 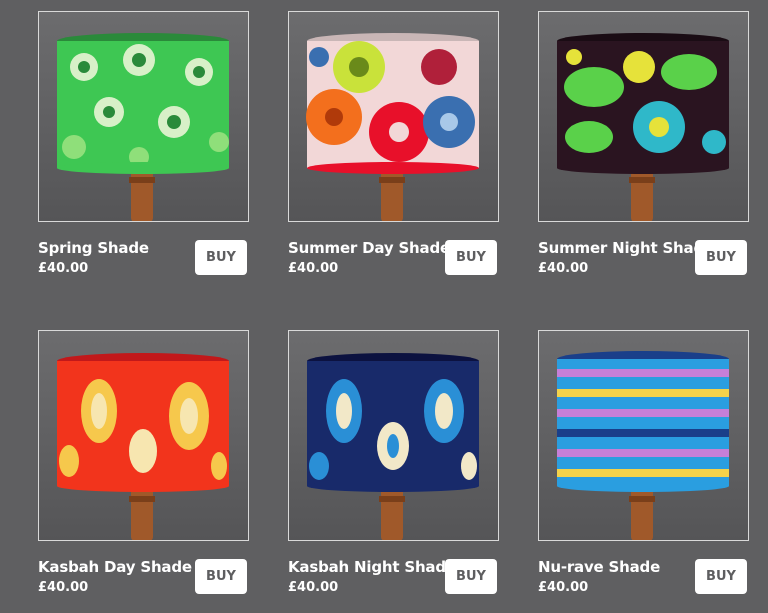 I want to click on product-card: Summer Day Shade £40.00 BUY, so click(x=393, y=143).